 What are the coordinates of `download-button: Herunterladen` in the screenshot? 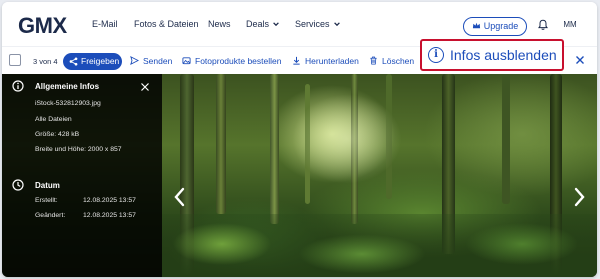 It's located at (325, 61).